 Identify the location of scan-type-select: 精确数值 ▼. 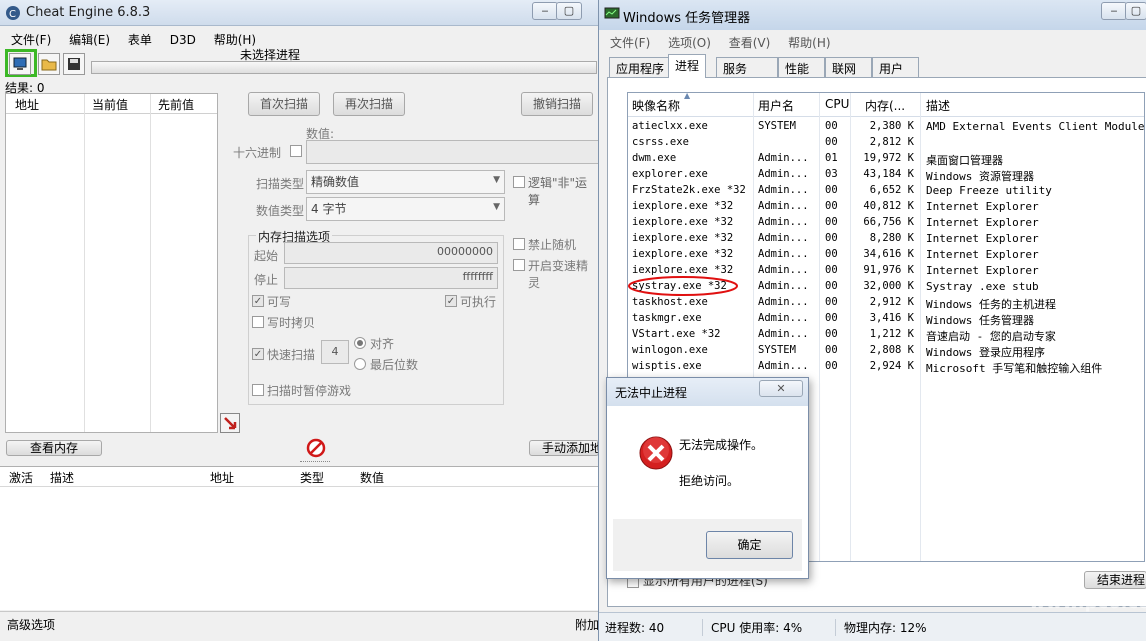
(405, 182).